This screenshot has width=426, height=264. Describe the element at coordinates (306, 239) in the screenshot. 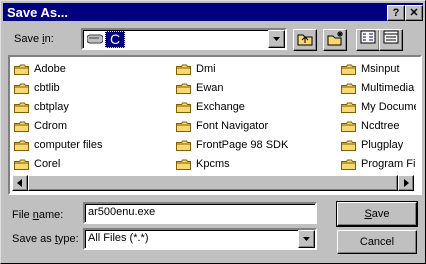

I see `save-as-type-dropdown-button` at that location.